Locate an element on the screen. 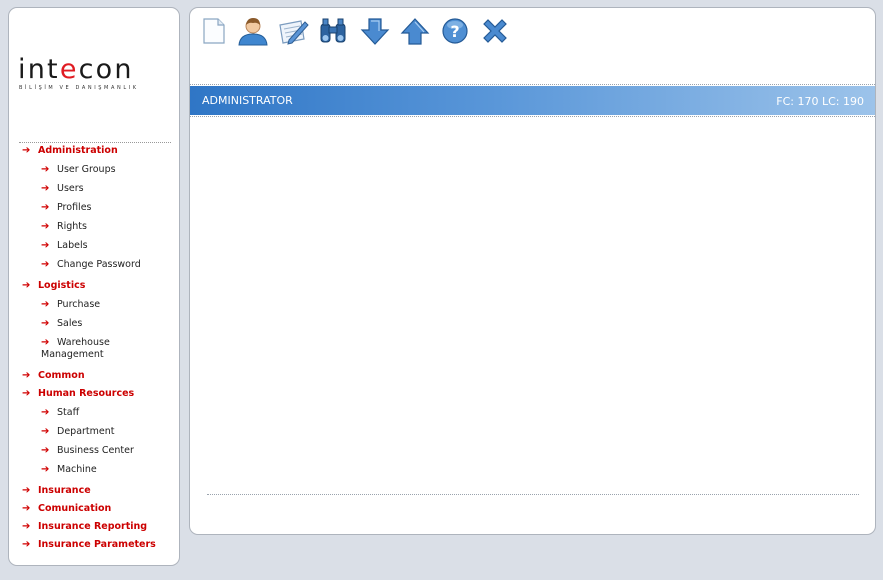 The image size is (883, 580). arrow-down-icon is located at coordinates (374, 31).